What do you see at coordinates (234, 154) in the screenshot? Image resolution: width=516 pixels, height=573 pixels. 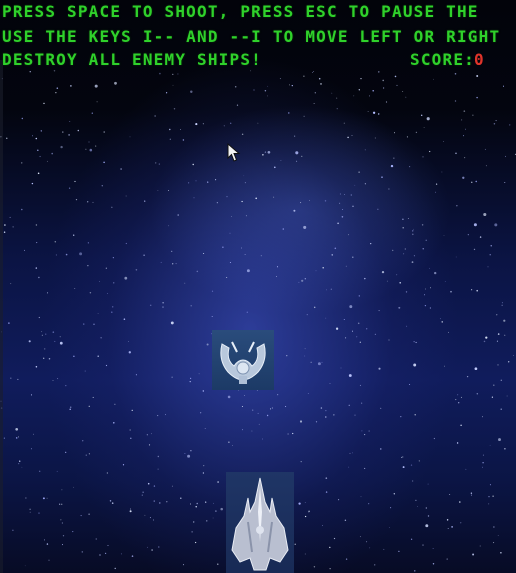 I see `mouse-pointer-icon` at bounding box center [234, 154].